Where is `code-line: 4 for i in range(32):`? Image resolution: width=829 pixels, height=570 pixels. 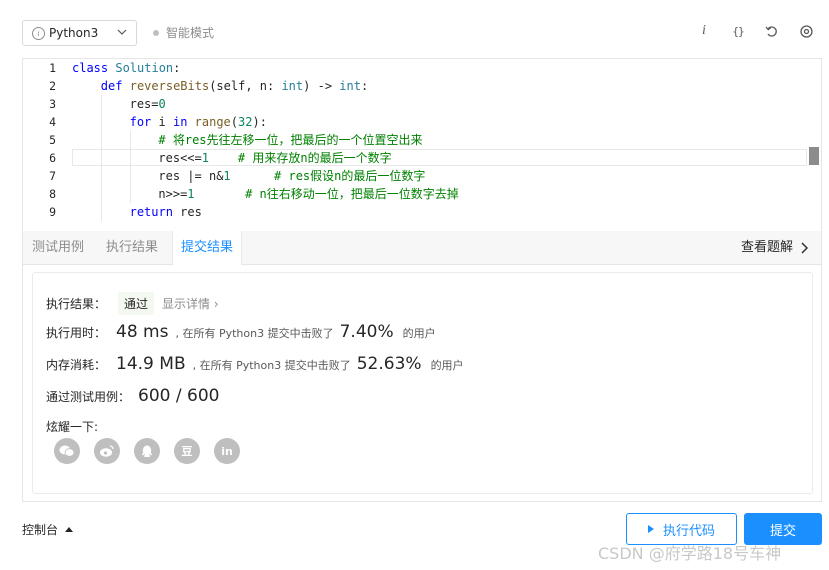
code-line: 4 for i in range(32): is located at coordinates (422, 122).